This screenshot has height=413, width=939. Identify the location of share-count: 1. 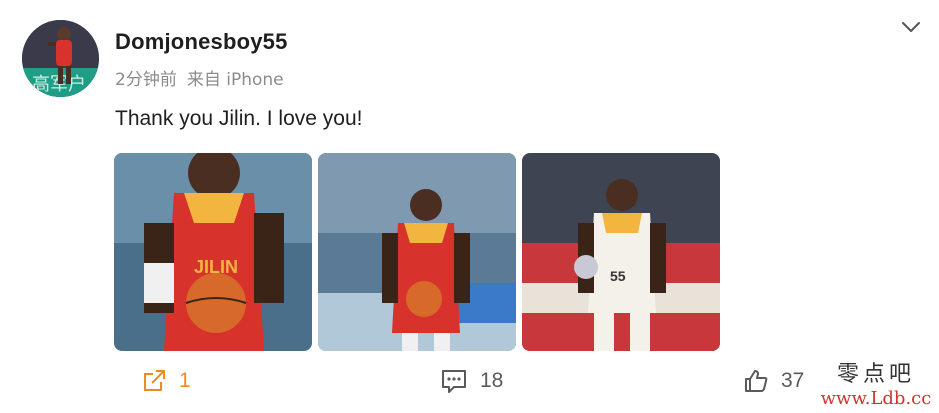
(185, 380).